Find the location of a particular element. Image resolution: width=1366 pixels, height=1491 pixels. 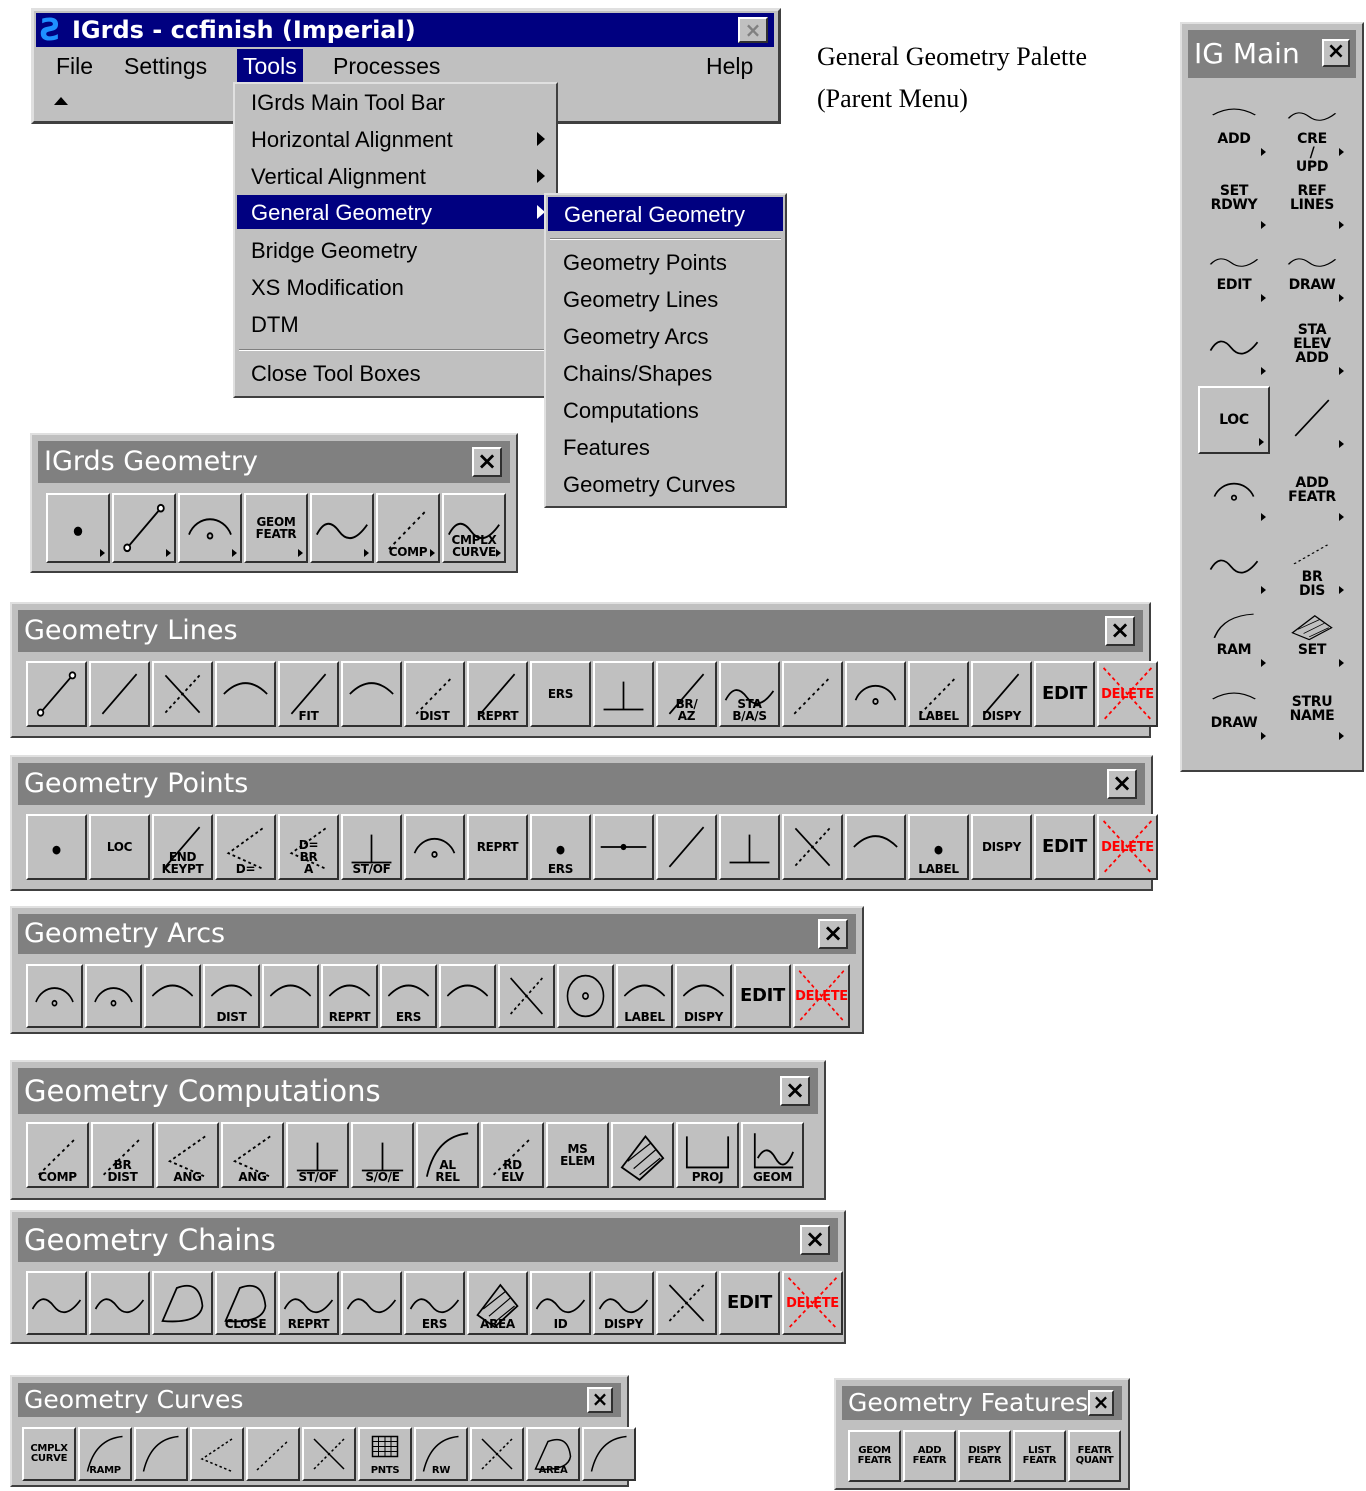

menu-tools: Tools is located at coordinates (270, 66).